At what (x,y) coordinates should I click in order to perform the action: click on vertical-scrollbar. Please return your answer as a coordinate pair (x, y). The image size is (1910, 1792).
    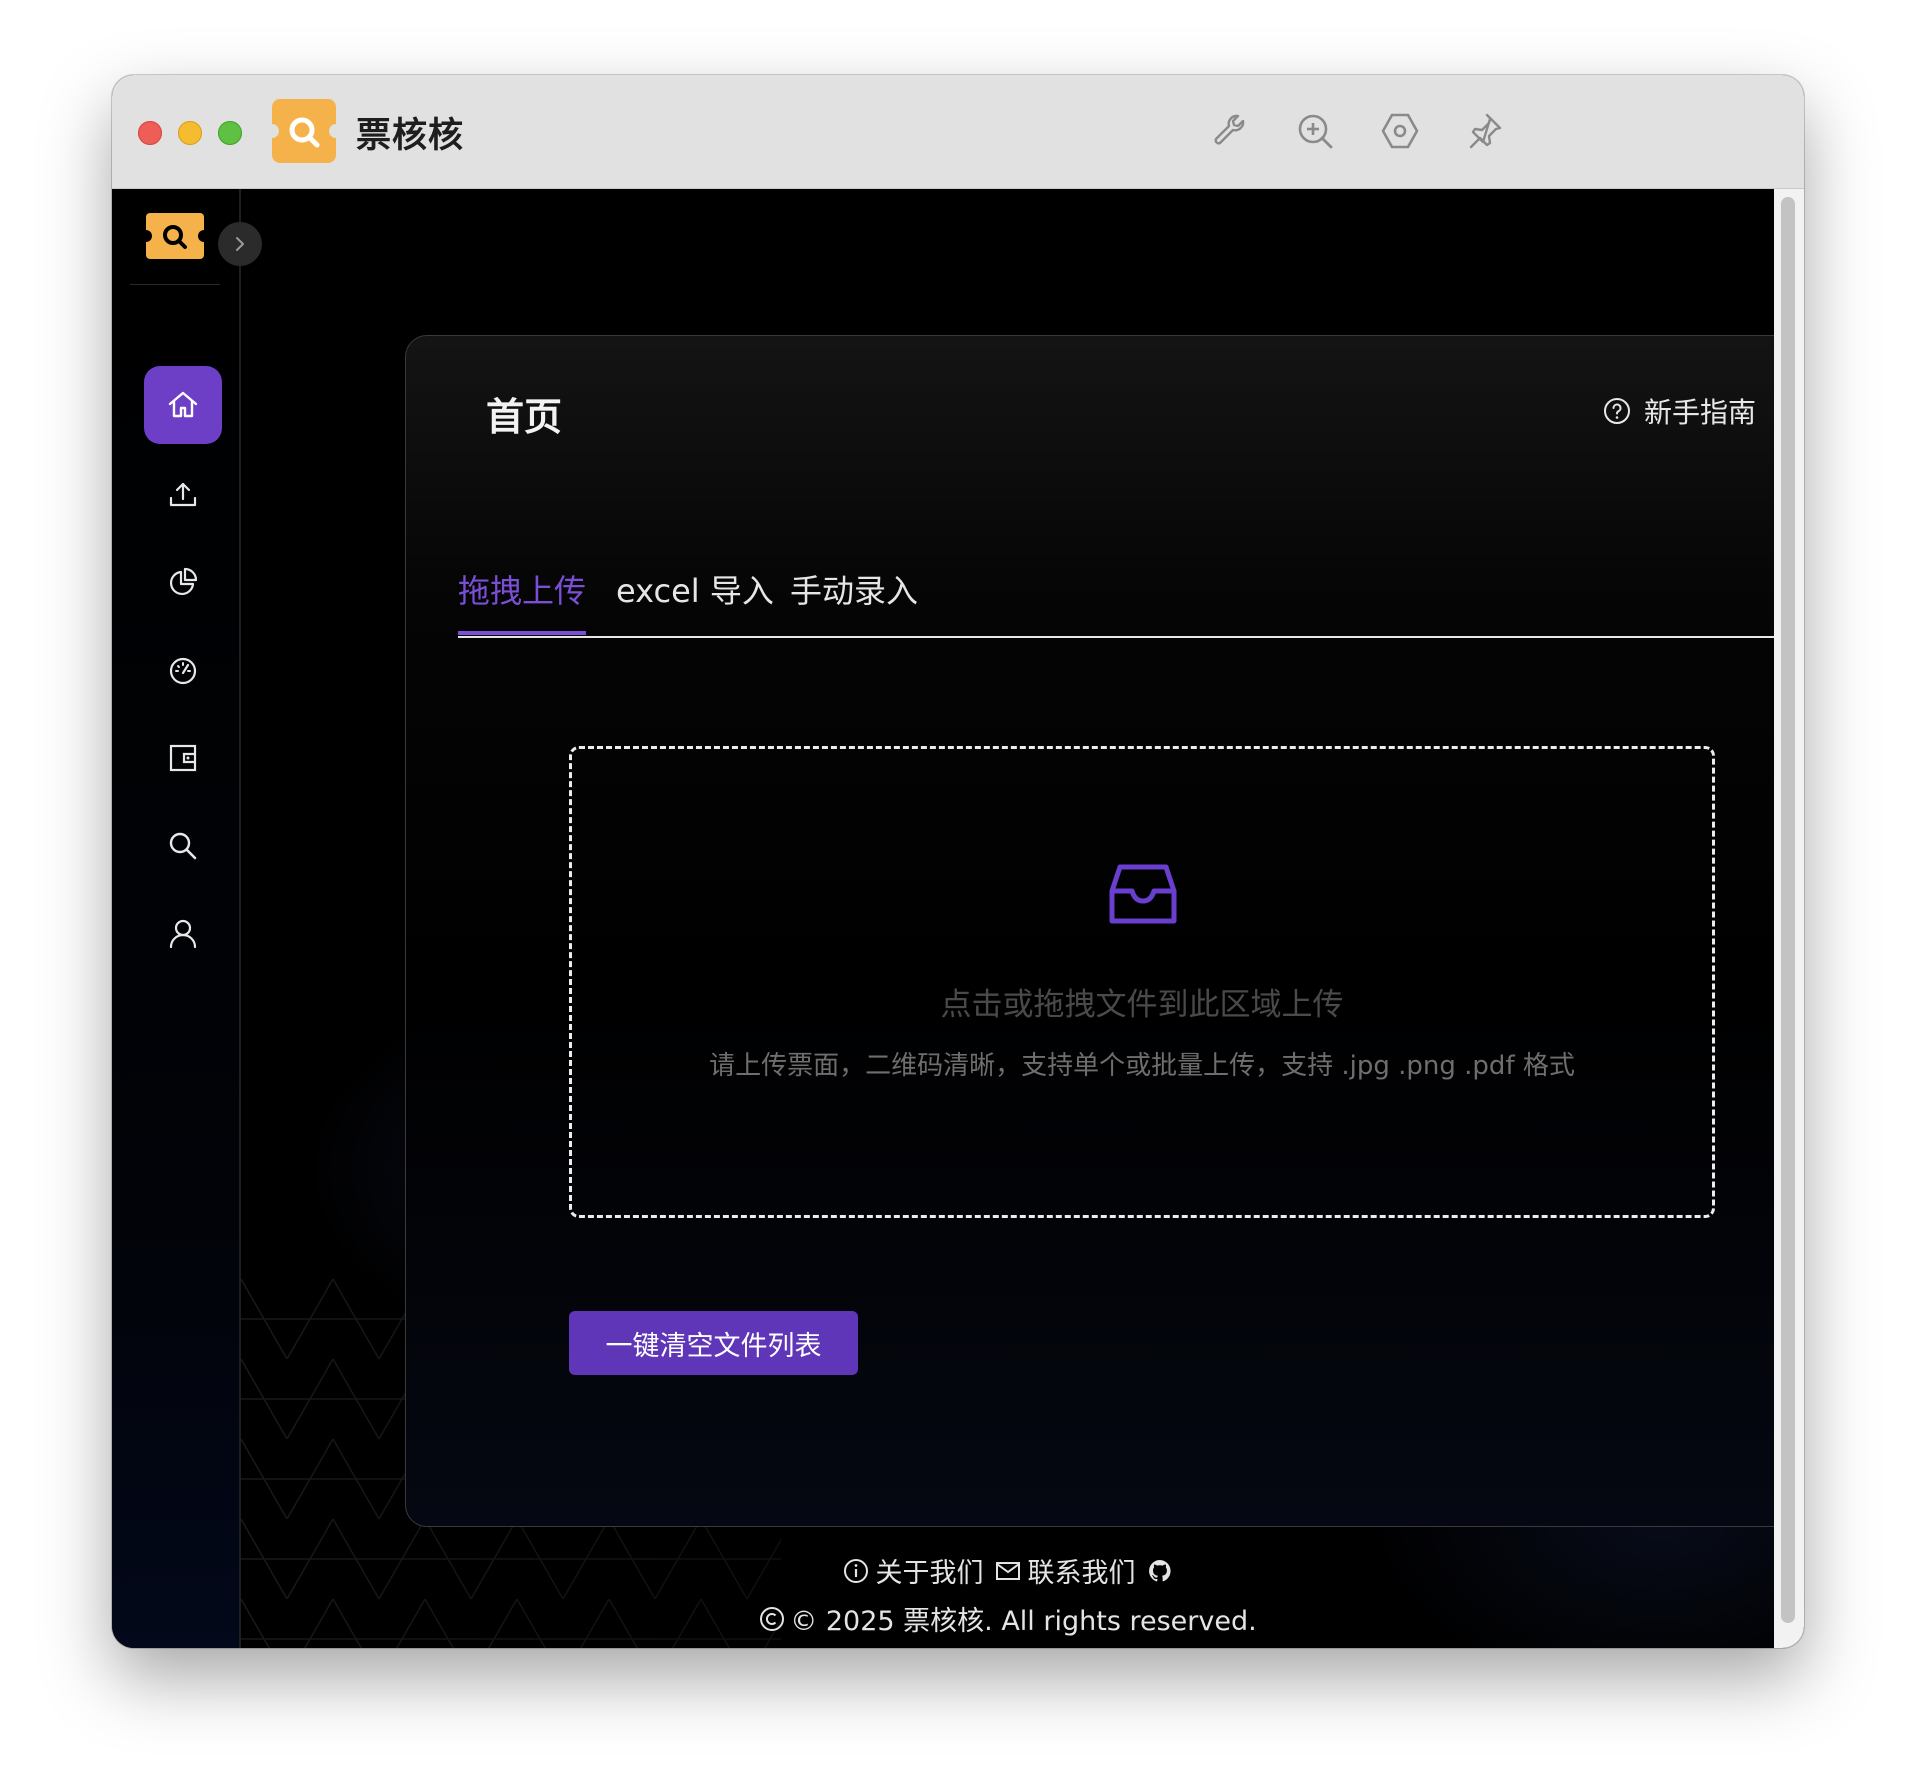
    Looking at the image, I should click on (1789, 918).